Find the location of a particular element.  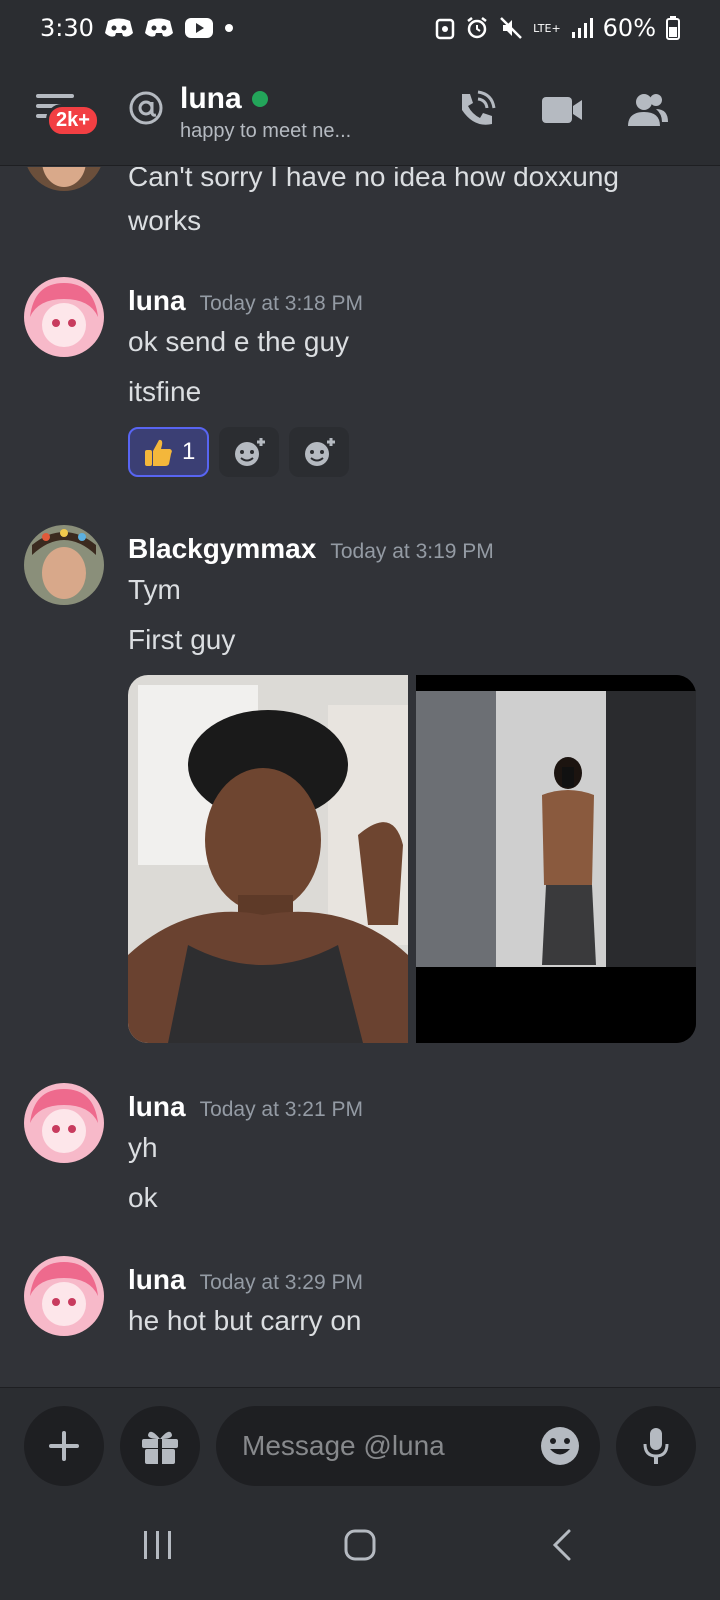

recent-apps-button is located at coordinates (158, 1545).